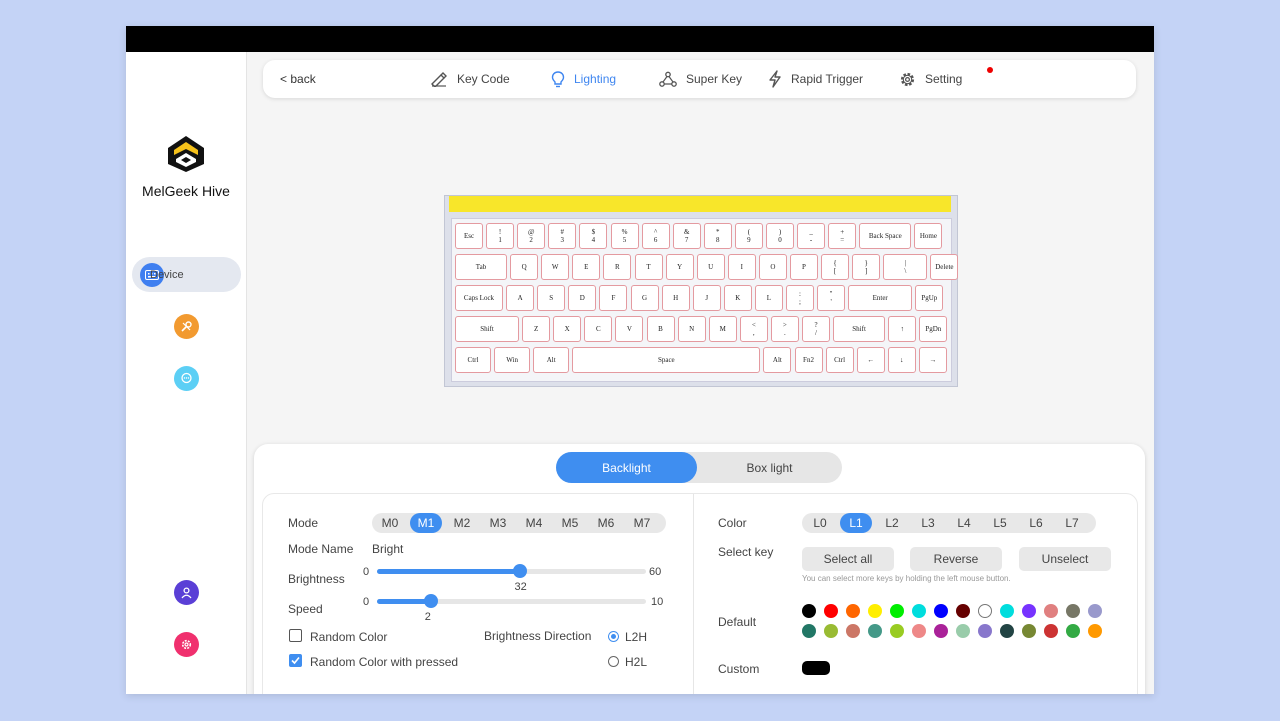 The image size is (1280, 721). What do you see at coordinates (815, 79) in the screenshot?
I see `tab-rapid-trigger: Rapid Trigger` at bounding box center [815, 79].